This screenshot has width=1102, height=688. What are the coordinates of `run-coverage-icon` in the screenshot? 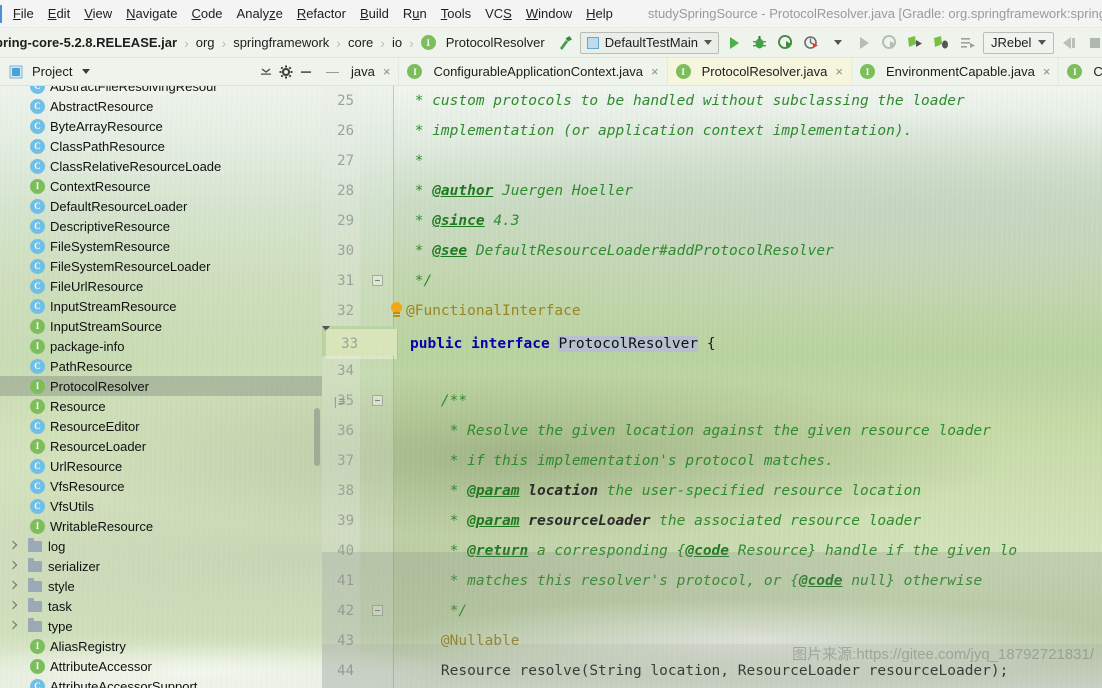 It's located at (786, 43).